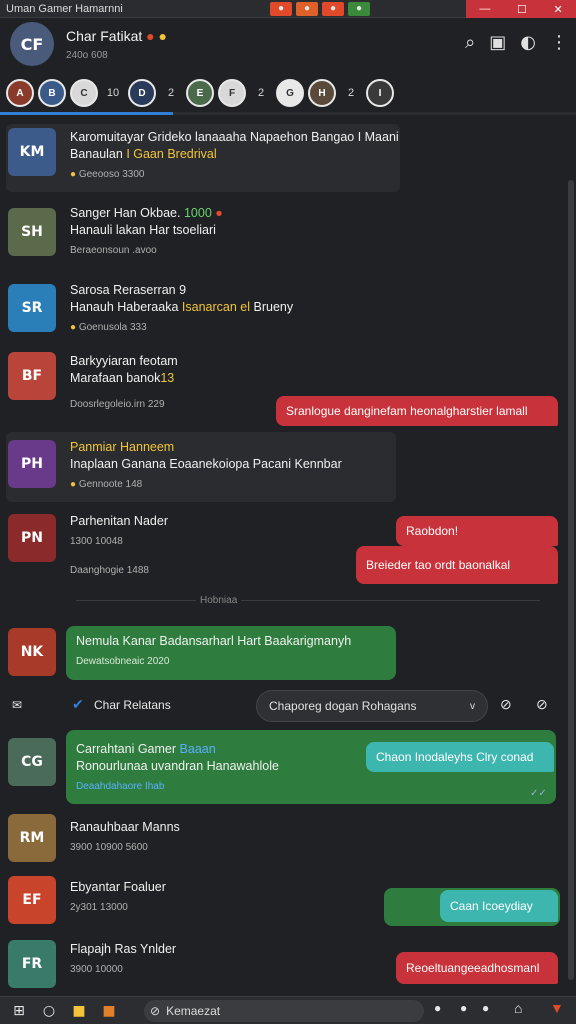  I want to click on outgoing-bubble: Reoeltuangeeadhosmanl, so click(477, 968).